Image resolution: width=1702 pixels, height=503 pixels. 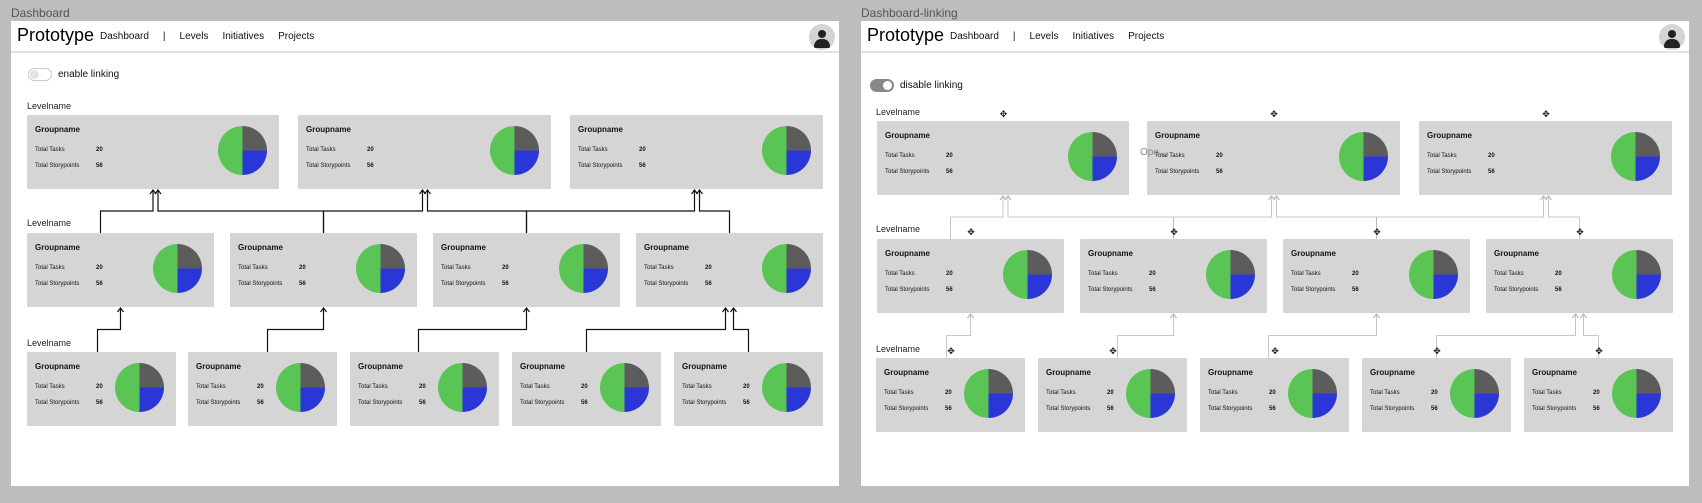 What do you see at coordinates (909, 13) in the screenshot?
I see `frame-label-dashboard-linking: Dashboard-linking` at bounding box center [909, 13].